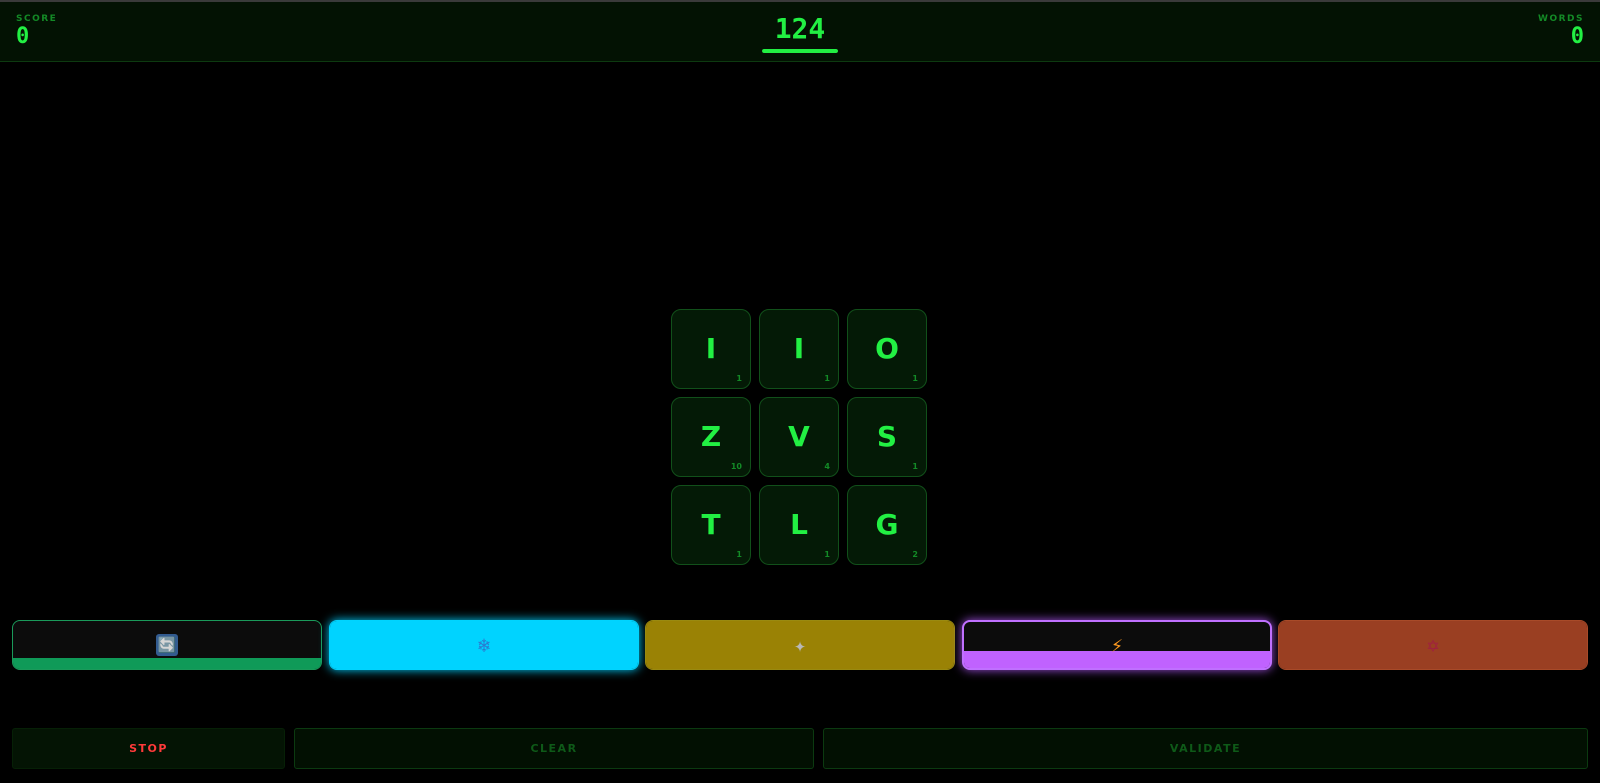 This screenshot has width=1600, height=783. I want to click on words-value: 0, so click(1577, 36).